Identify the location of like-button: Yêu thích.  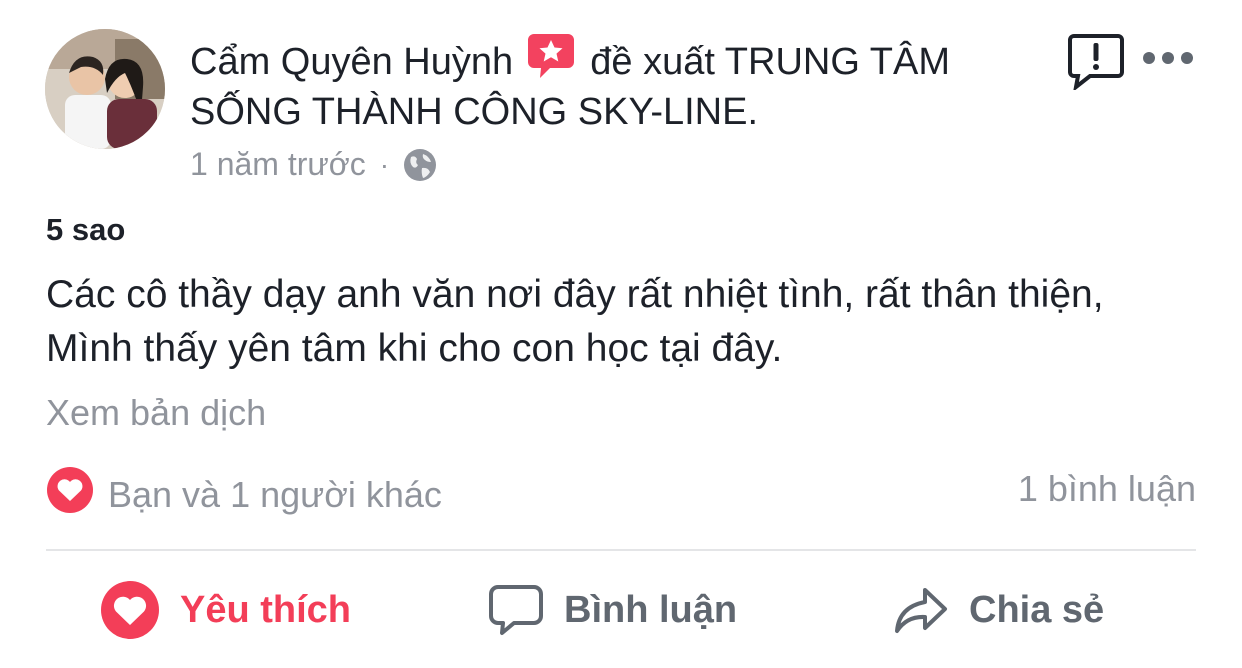
(225, 610).